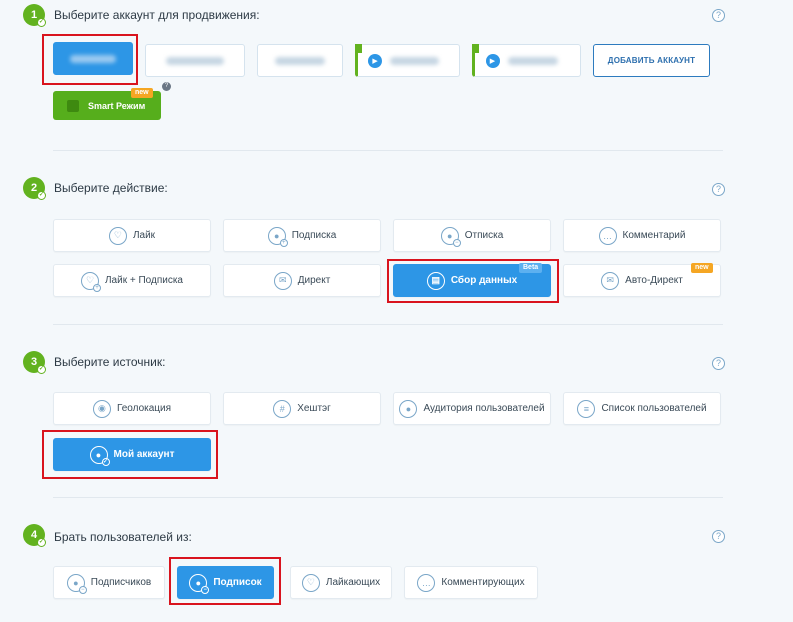  Describe the element at coordinates (132, 235) in the screenshot. I see `action-like: ♡ Лайк` at that location.